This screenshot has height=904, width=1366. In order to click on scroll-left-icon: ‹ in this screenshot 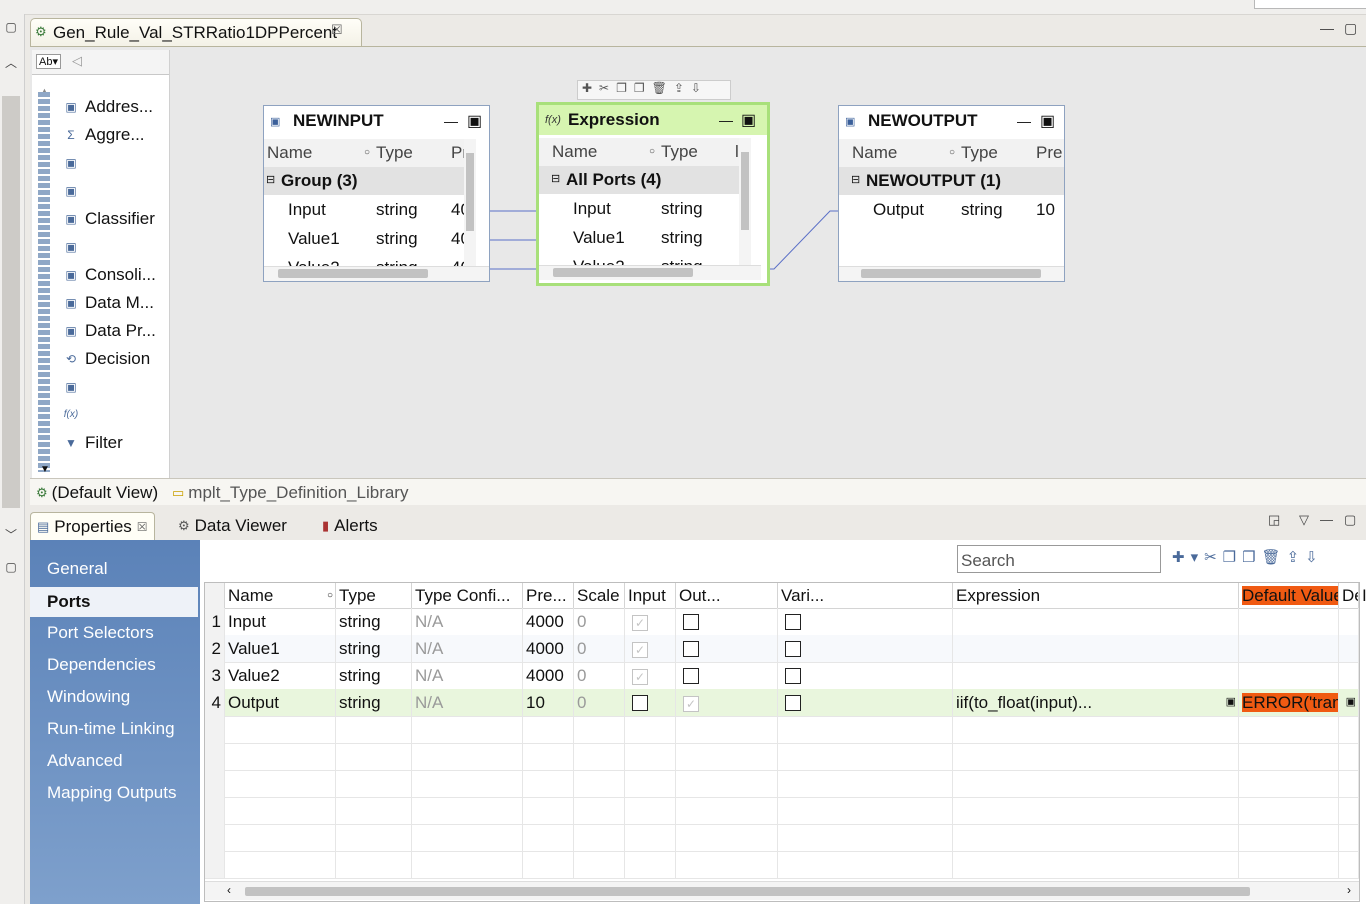, I will do `click(229, 890)`.